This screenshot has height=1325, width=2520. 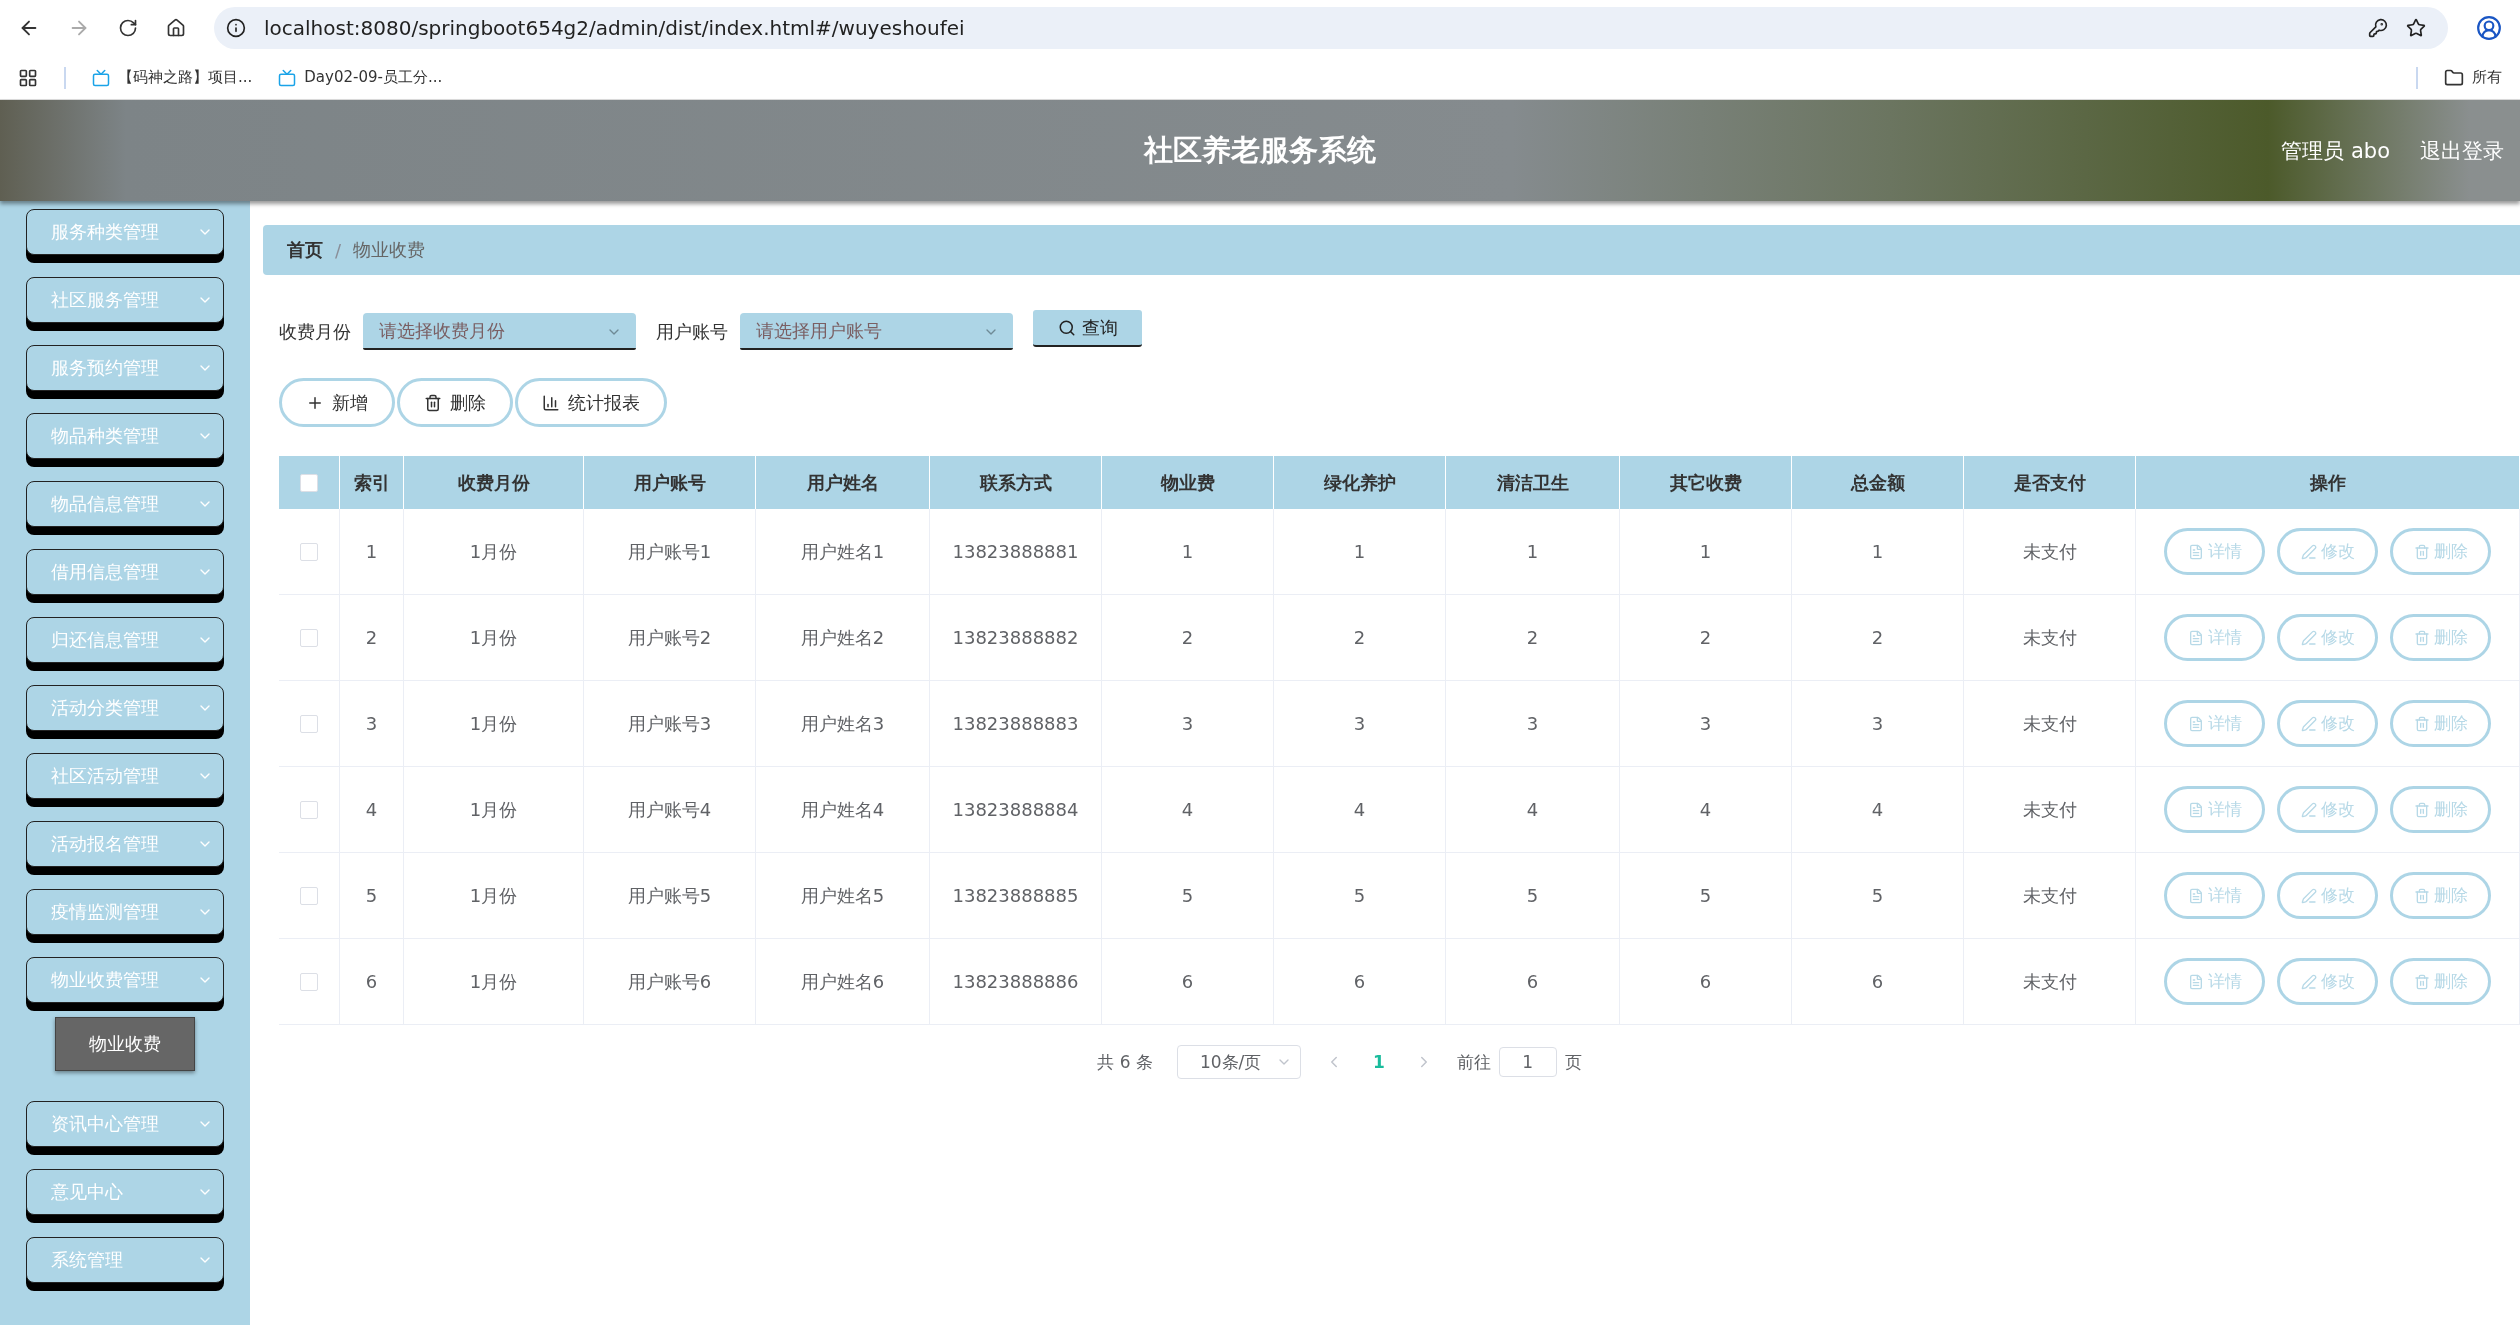 What do you see at coordinates (1378, 1062) in the screenshot?
I see `page-number: 1` at bounding box center [1378, 1062].